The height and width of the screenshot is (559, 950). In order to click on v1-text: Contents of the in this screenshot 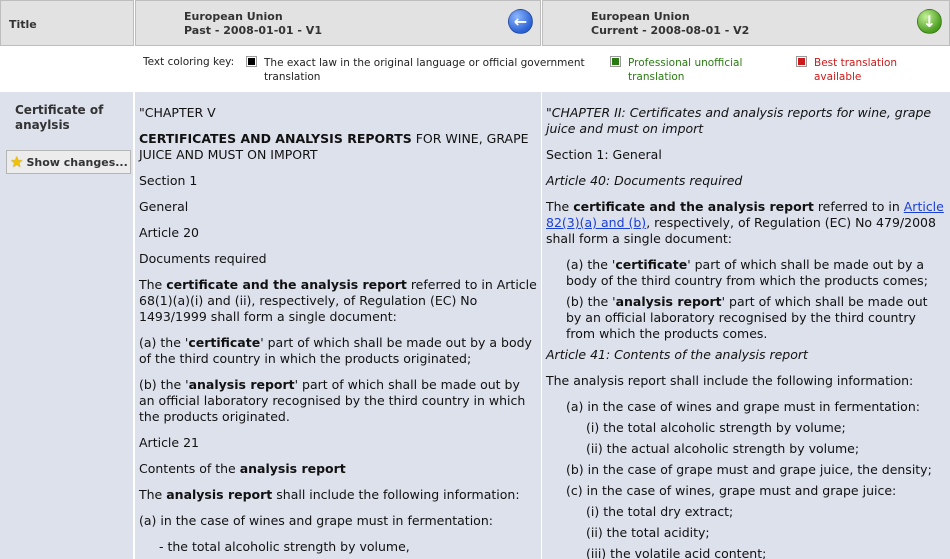, I will do `click(189, 468)`.